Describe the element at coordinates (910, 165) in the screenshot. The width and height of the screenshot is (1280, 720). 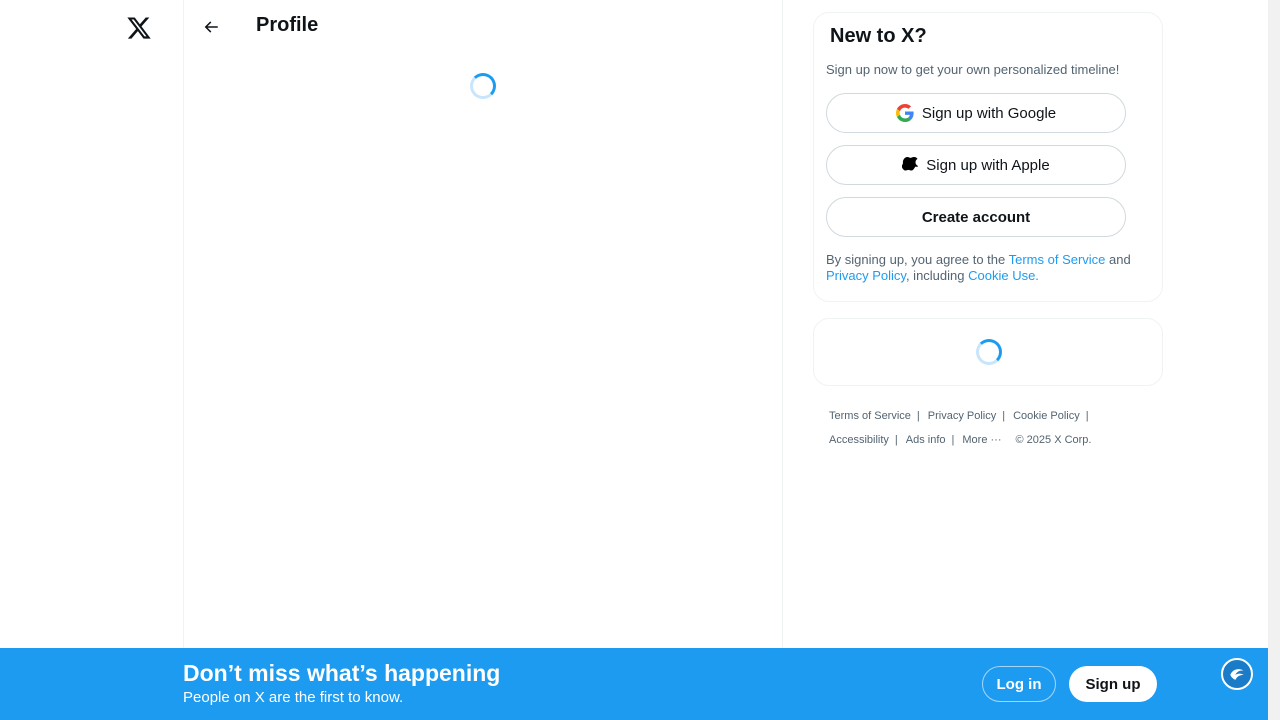
I see `apple-icon` at that location.